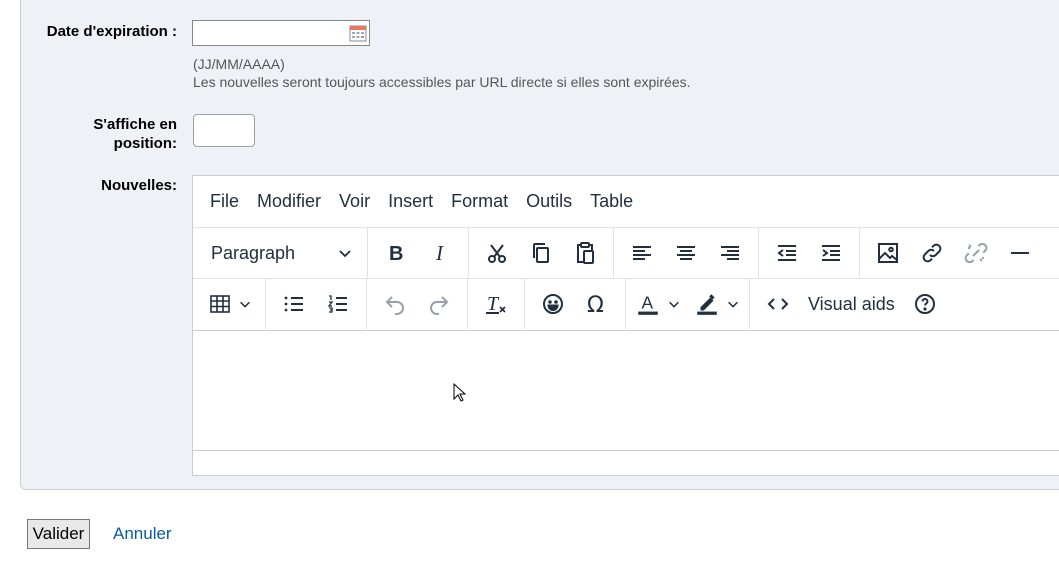 Image resolution: width=1059 pixels, height=564 pixels. I want to click on svg-text: A, so click(648, 302).